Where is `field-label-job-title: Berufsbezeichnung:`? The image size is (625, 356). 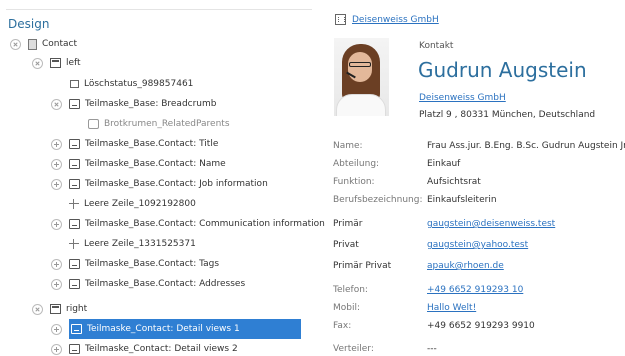 field-label-job-title: Berufsbezeichnung: is located at coordinates (378, 200).